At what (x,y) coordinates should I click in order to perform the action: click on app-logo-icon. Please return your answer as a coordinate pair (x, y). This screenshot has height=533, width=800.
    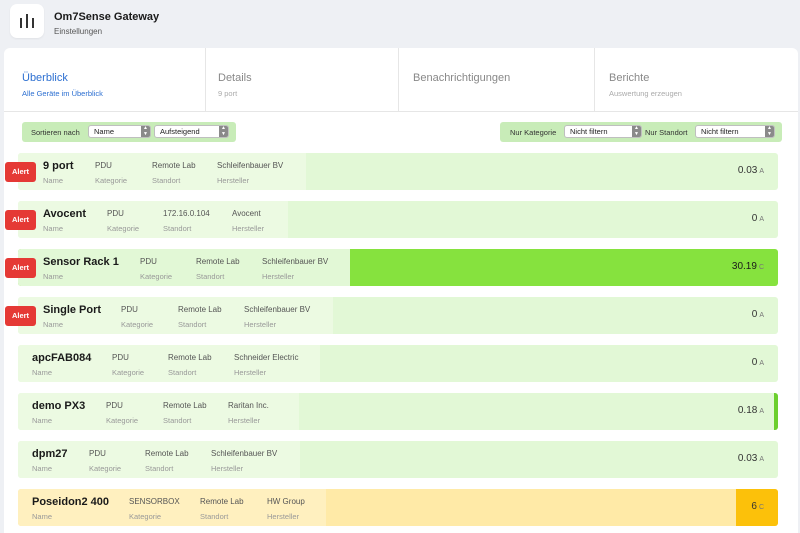
    Looking at the image, I should click on (27, 21).